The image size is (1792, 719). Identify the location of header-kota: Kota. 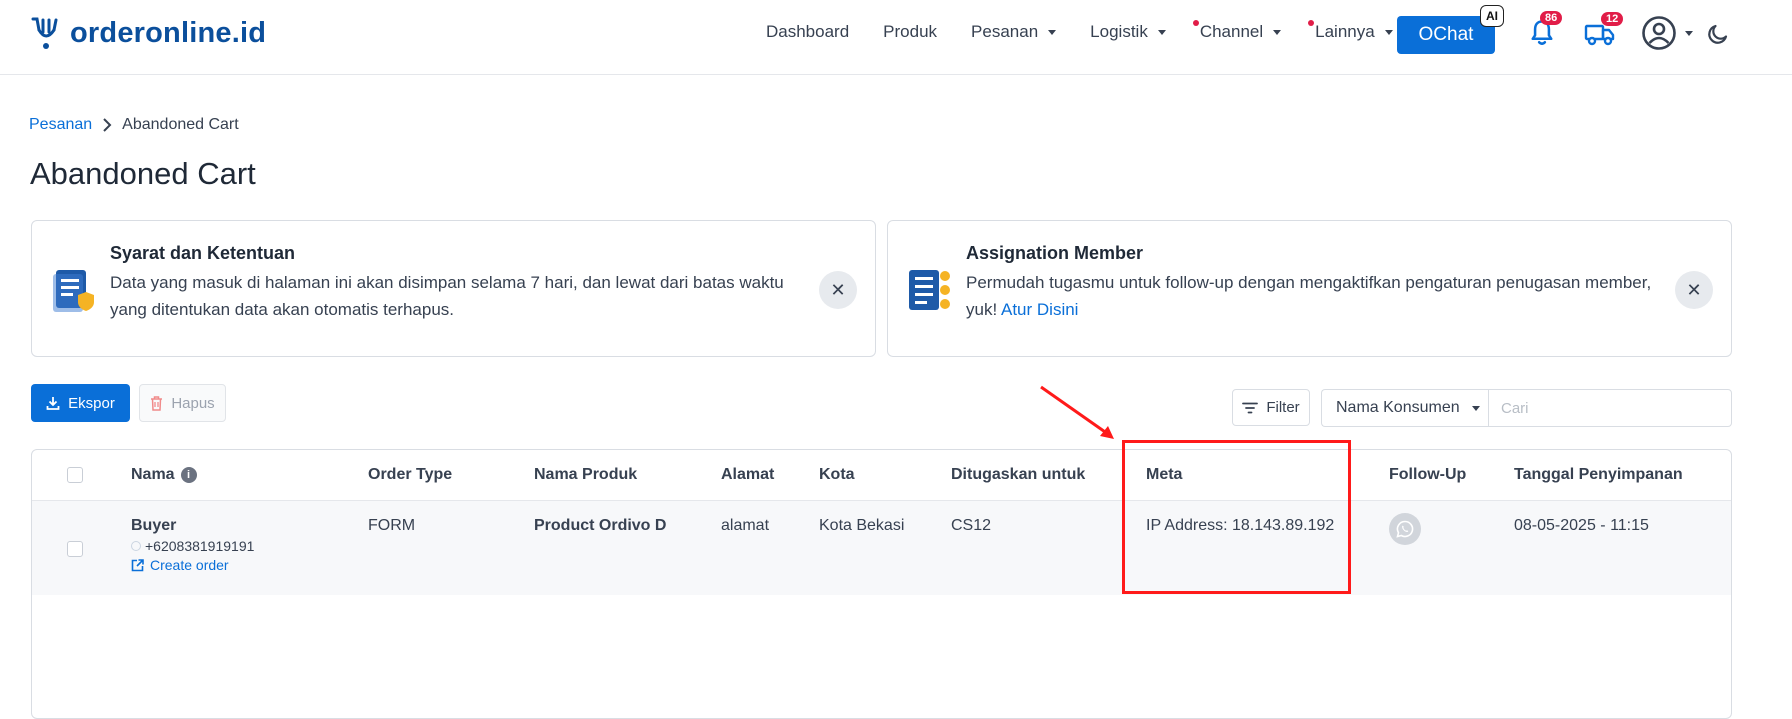
(837, 474).